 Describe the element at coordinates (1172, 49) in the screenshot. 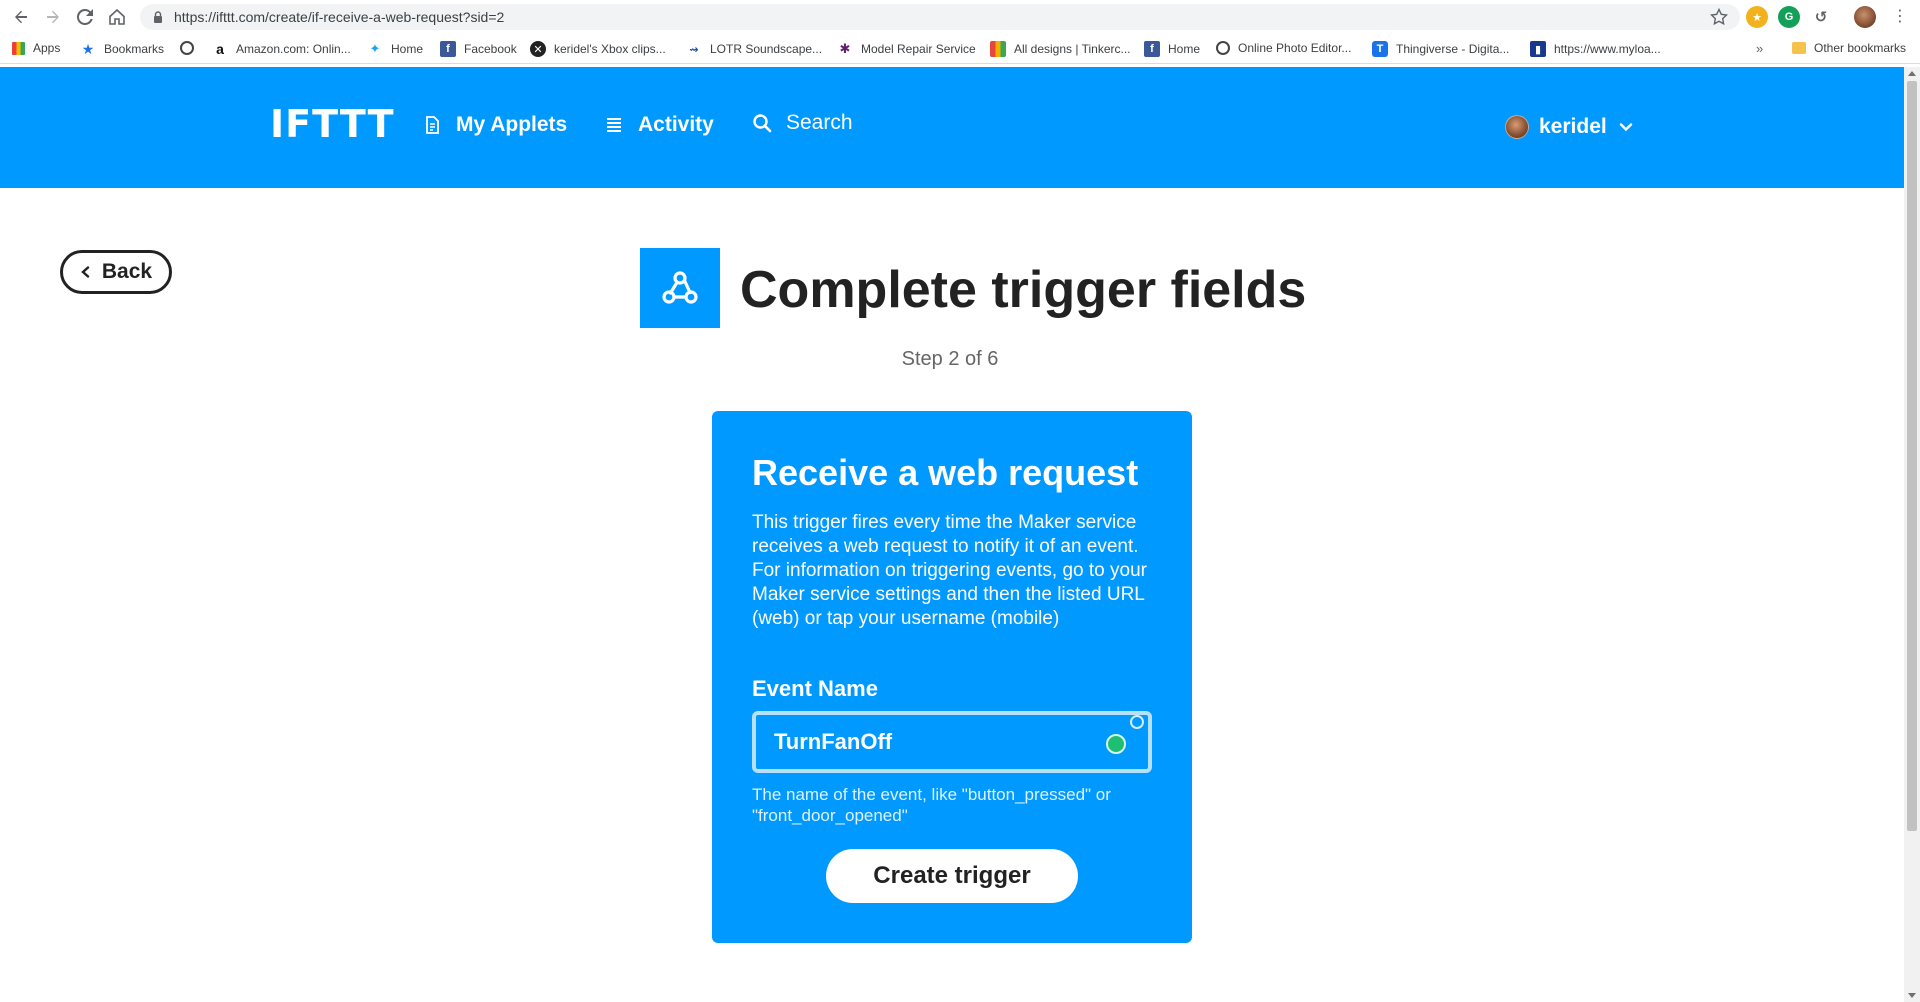

I see `bookmark-facebook-home: f Home` at that location.